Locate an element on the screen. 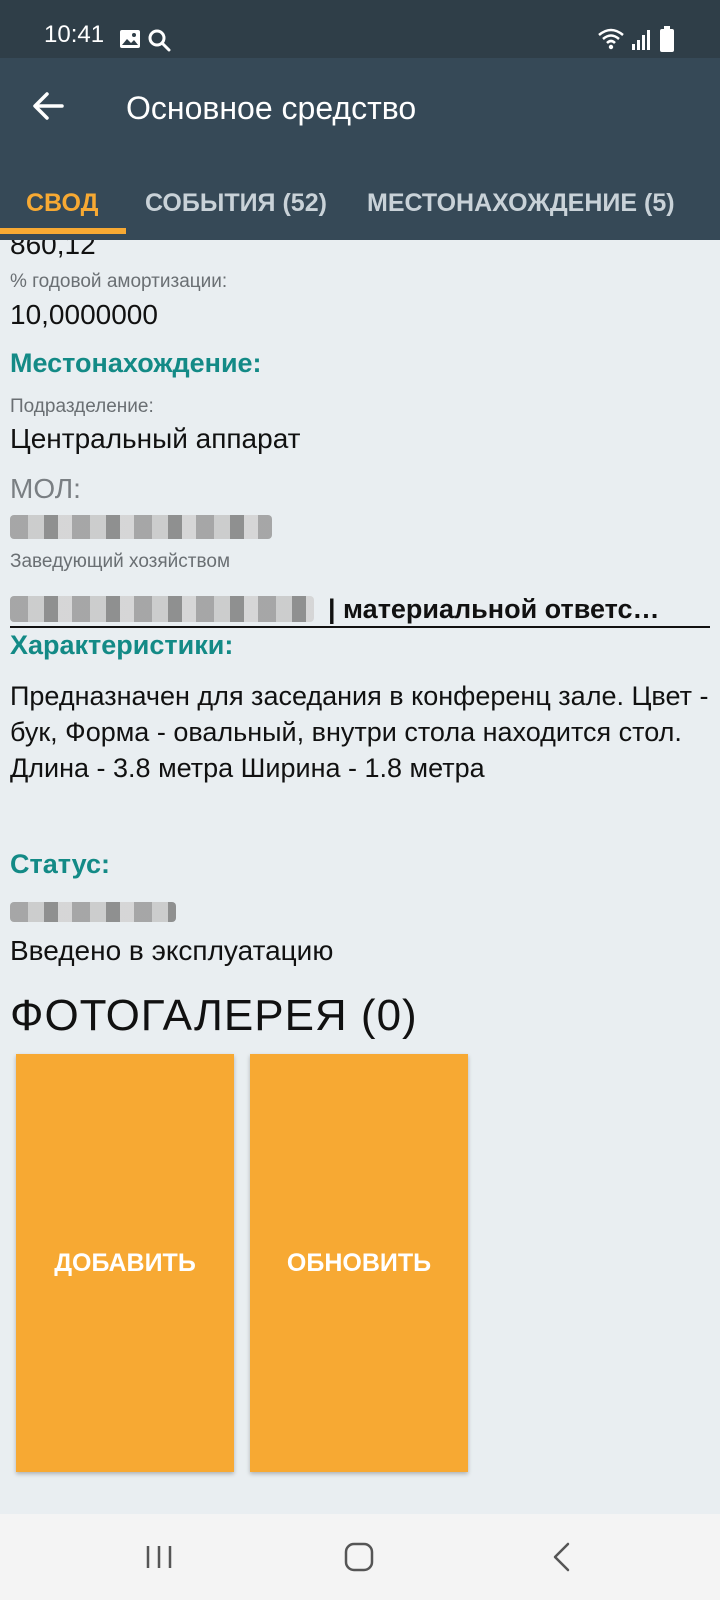  gallery-title: ФОТОГАЛЕРЕЯ (0) is located at coordinates (214, 1015).